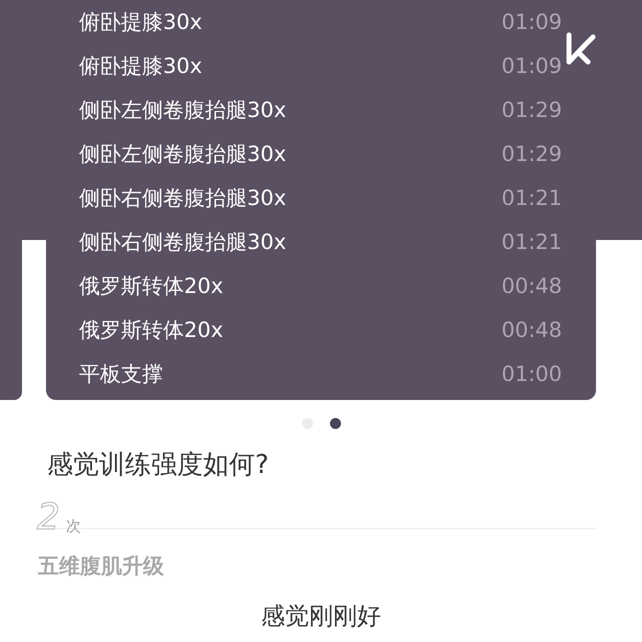 Image resolution: width=642 pixels, height=642 pixels. What do you see at coordinates (73, 526) in the screenshot?
I see `ghost-unit: 次` at bounding box center [73, 526].